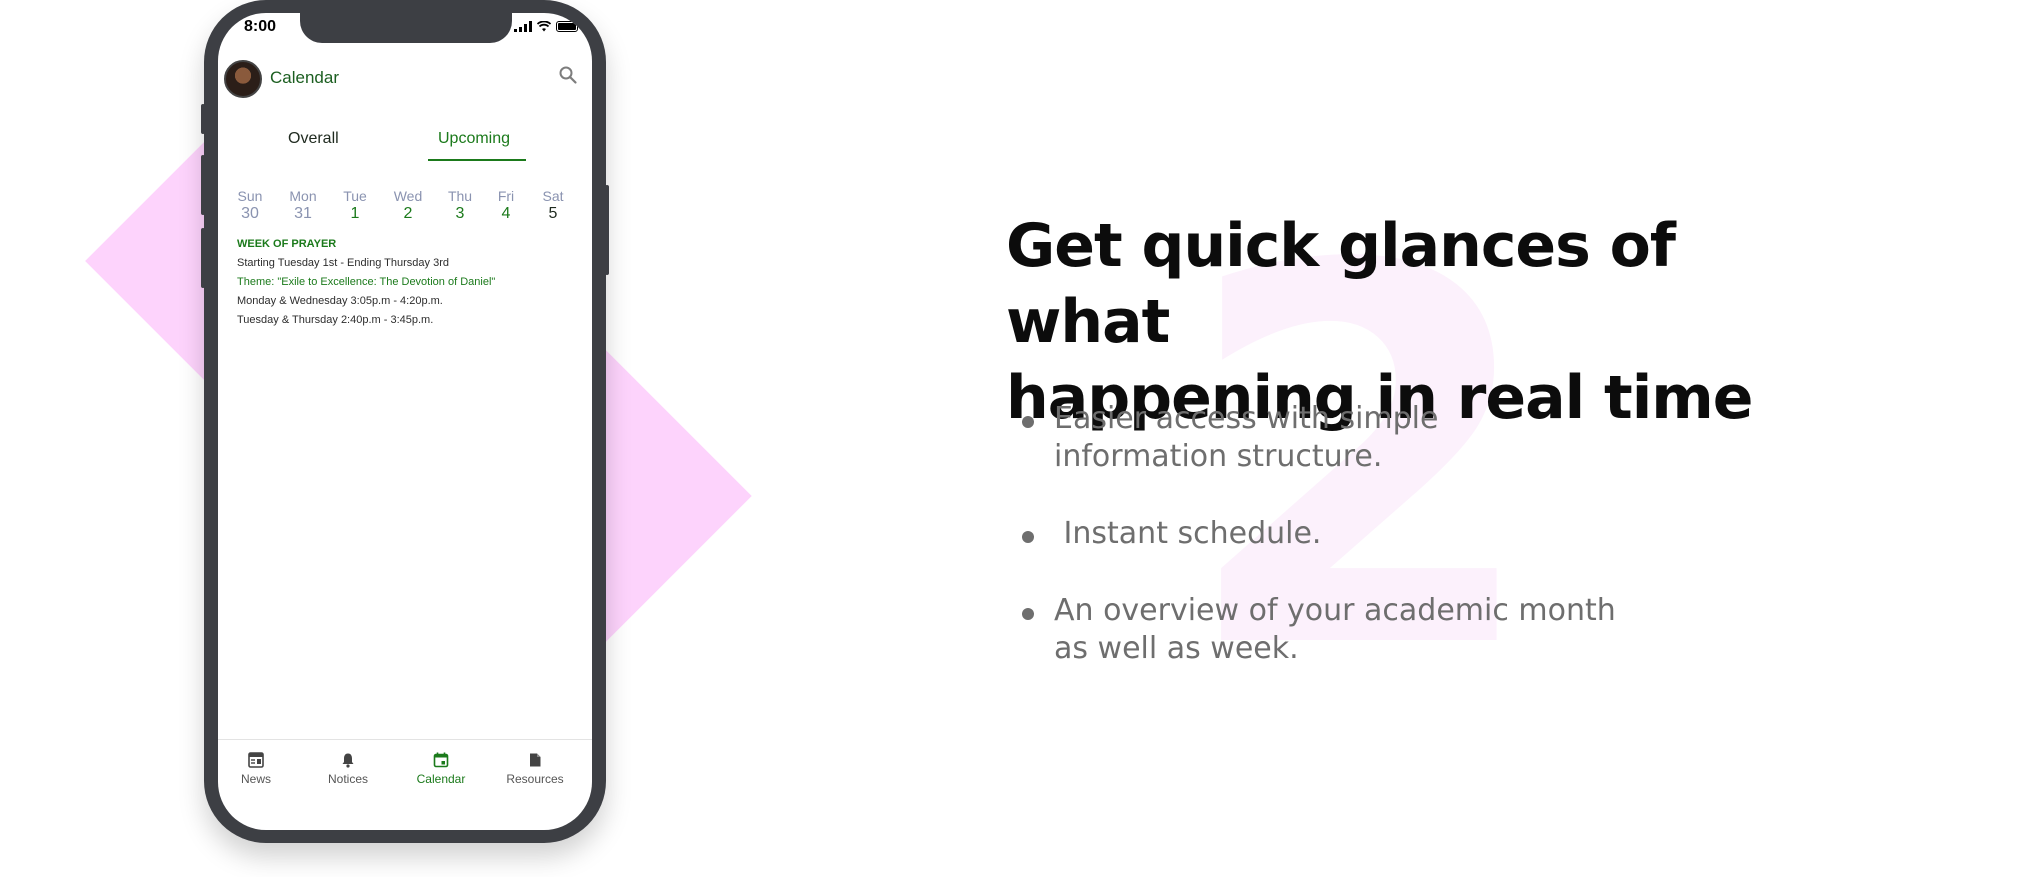 The image size is (2022, 877). I want to click on day-date: 30, so click(250, 213).